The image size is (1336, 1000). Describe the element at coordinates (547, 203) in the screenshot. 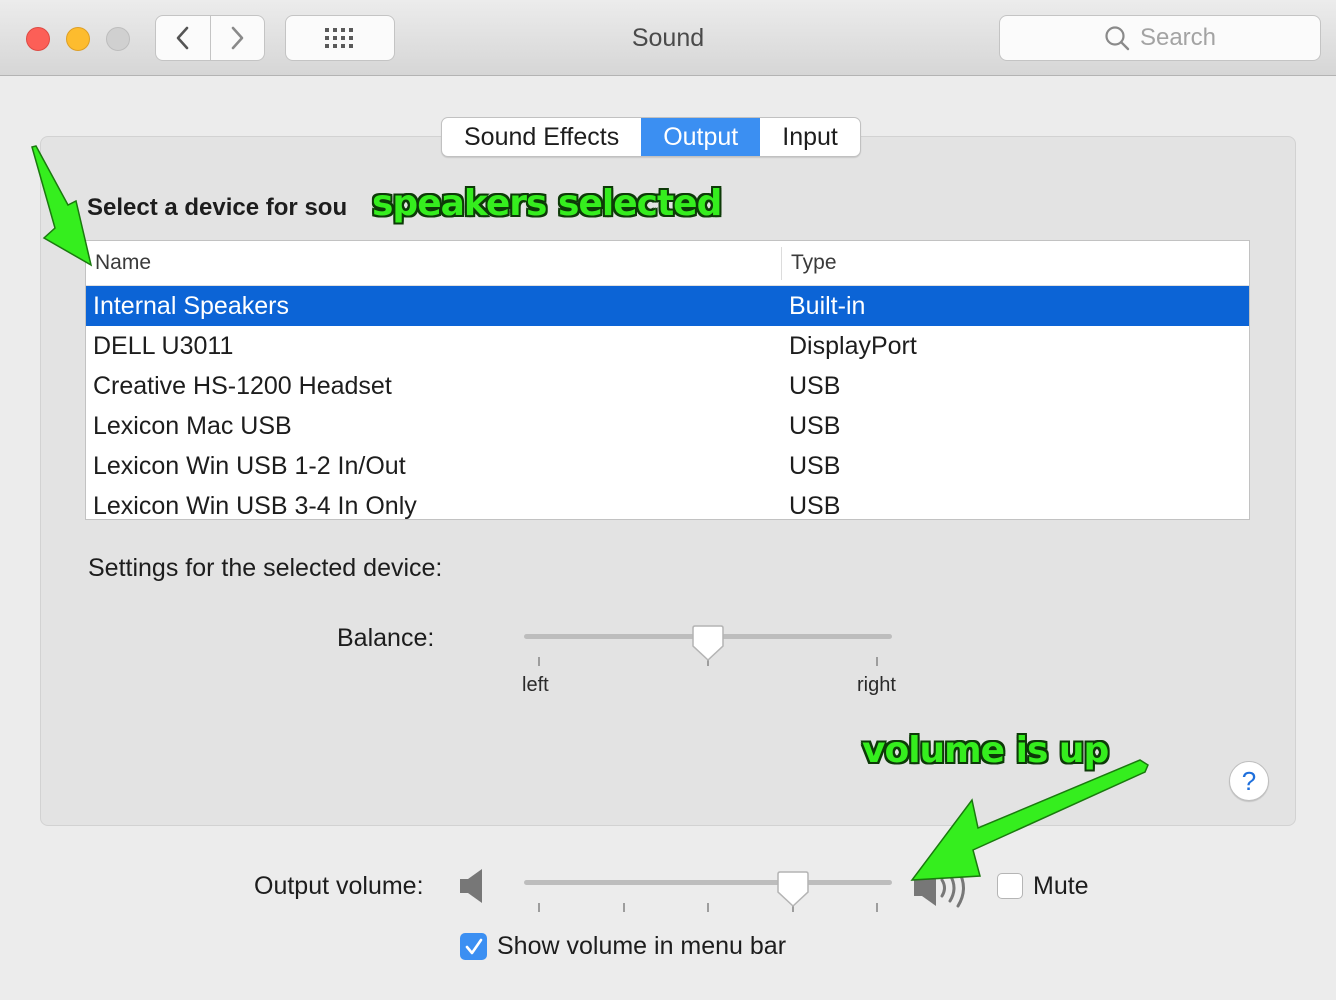

I see `annotation-speakers-selected: speakers selected` at that location.